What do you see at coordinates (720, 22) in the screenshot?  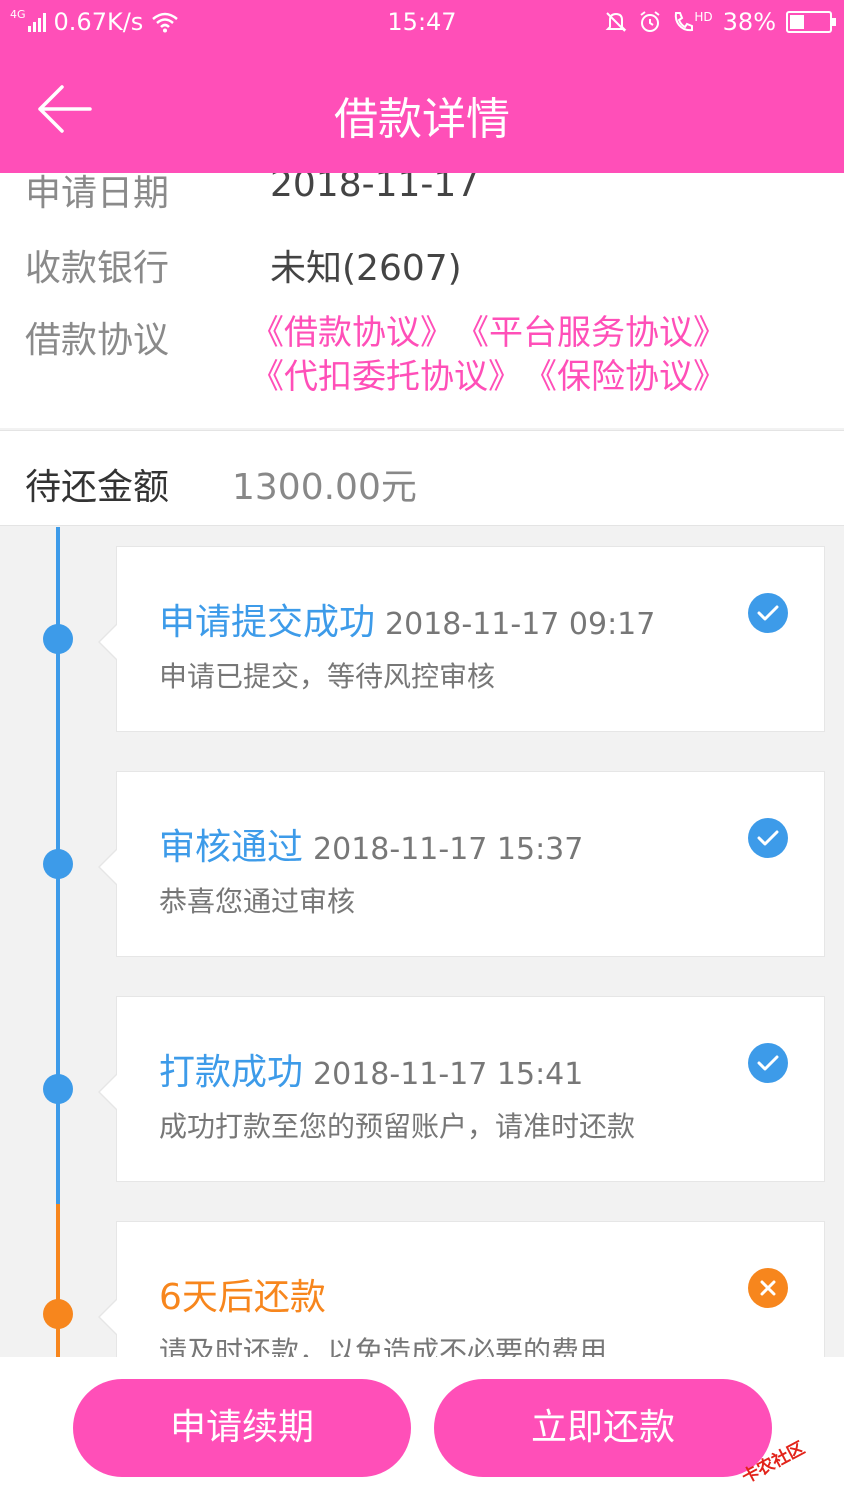 I see `status-right: HD 38%` at bounding box center [720, 22].